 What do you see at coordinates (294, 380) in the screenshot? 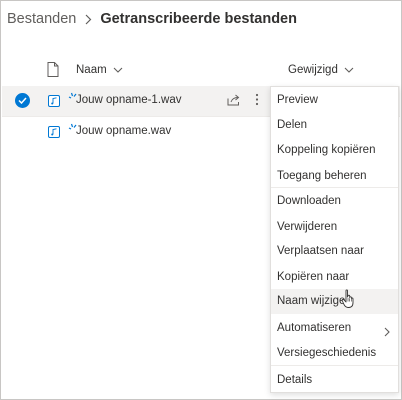
I see `menu-item-details: Details` at bounding box center [294, 380].